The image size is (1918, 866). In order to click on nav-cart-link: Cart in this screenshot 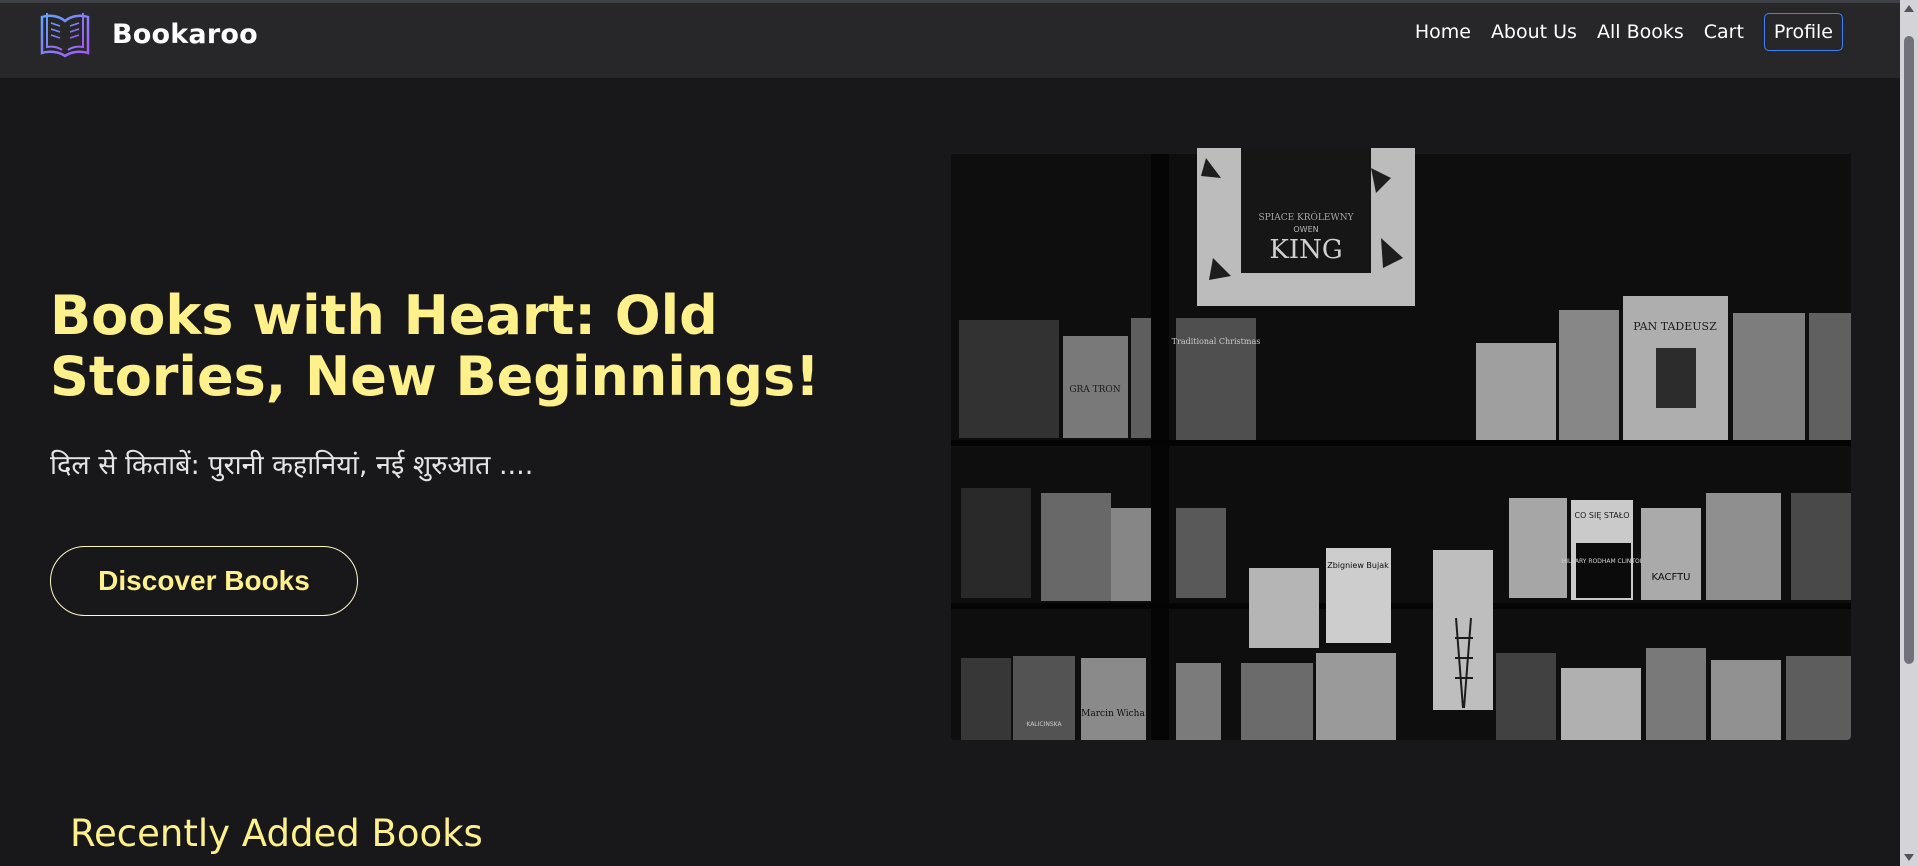, I will do `click(1724, 32)`.